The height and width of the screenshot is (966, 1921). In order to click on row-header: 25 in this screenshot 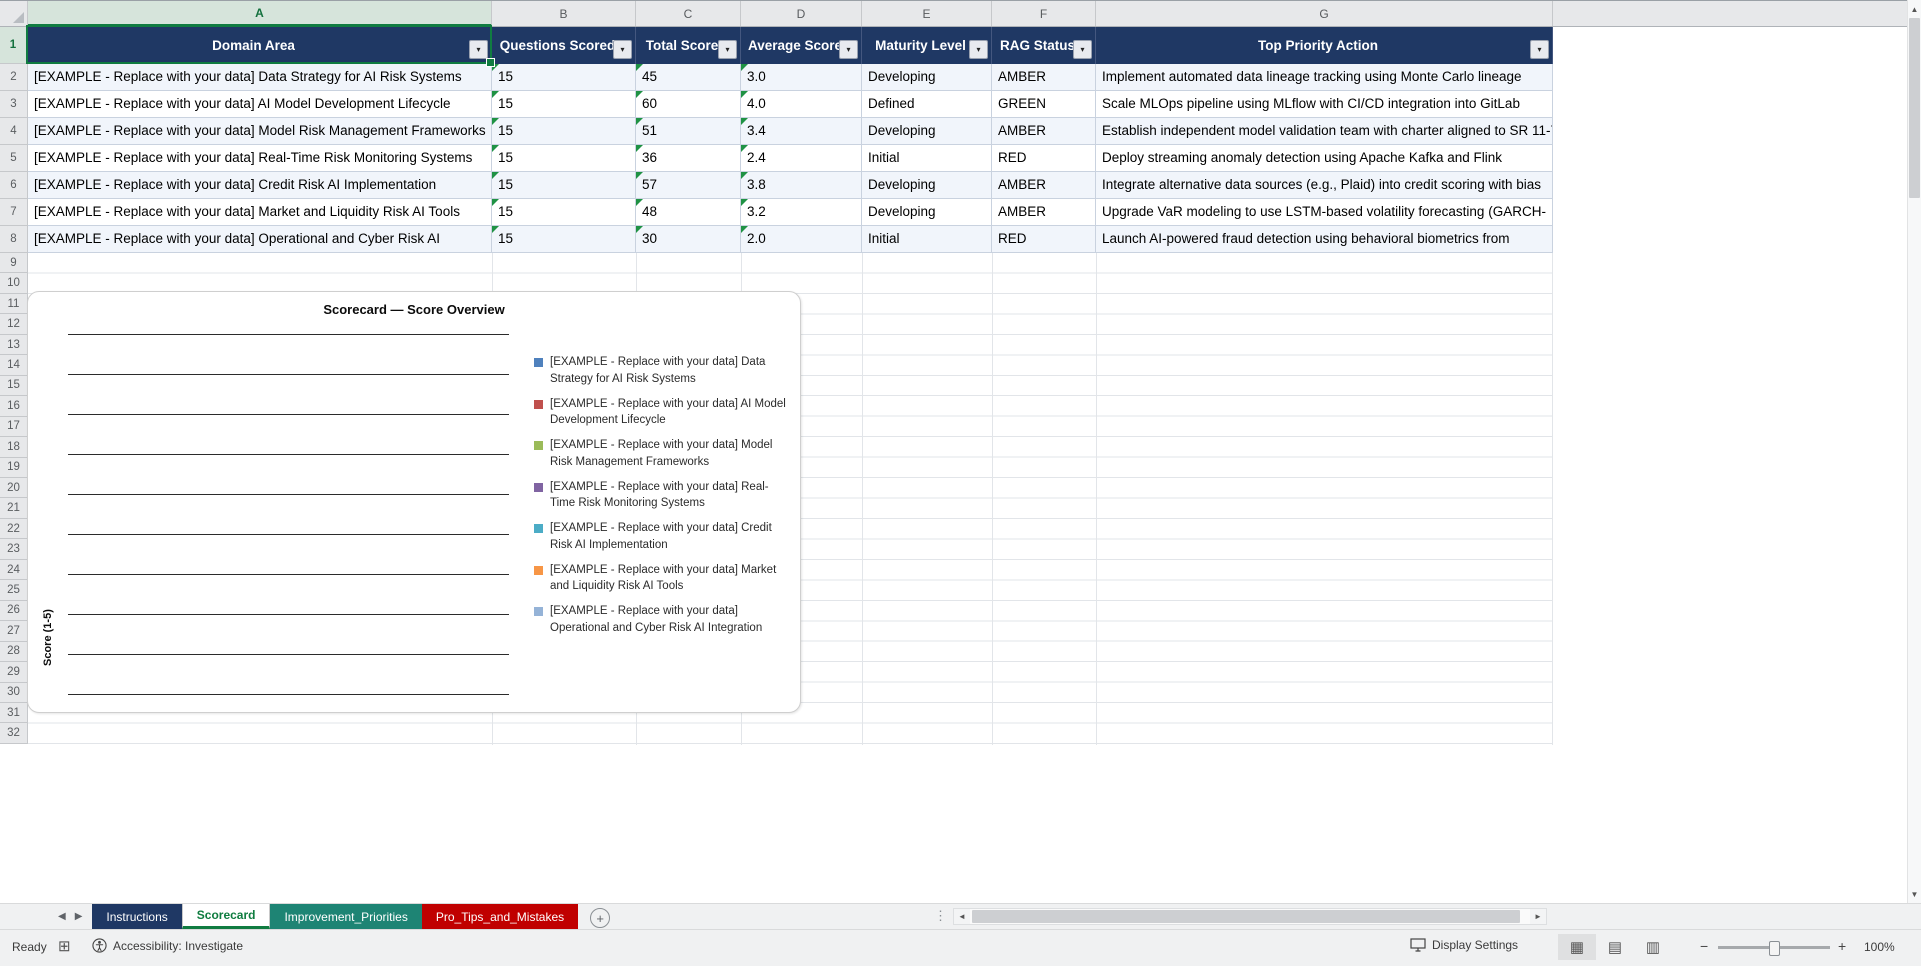, I will do `click(14, 590)`.